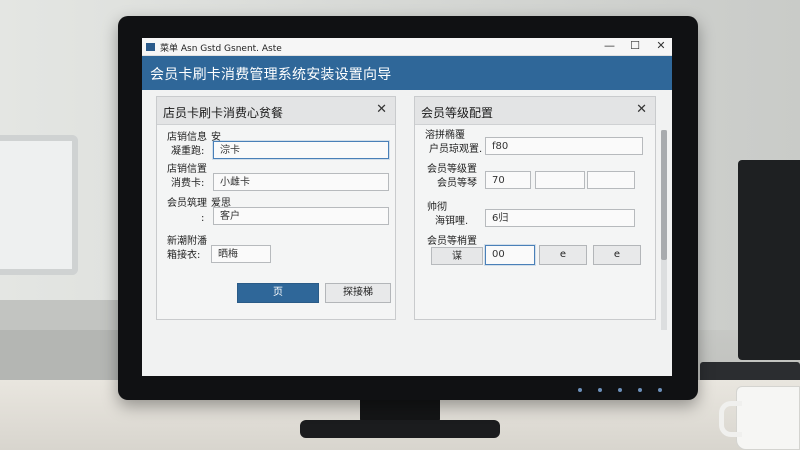 The image size is (800, 450). I want to click on maximize-icon: ☐, so click(635, 45).